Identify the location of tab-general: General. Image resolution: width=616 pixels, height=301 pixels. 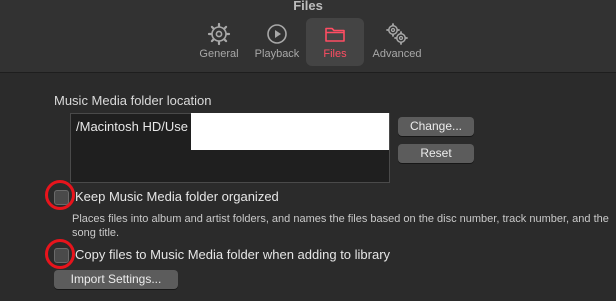
(219, 42).